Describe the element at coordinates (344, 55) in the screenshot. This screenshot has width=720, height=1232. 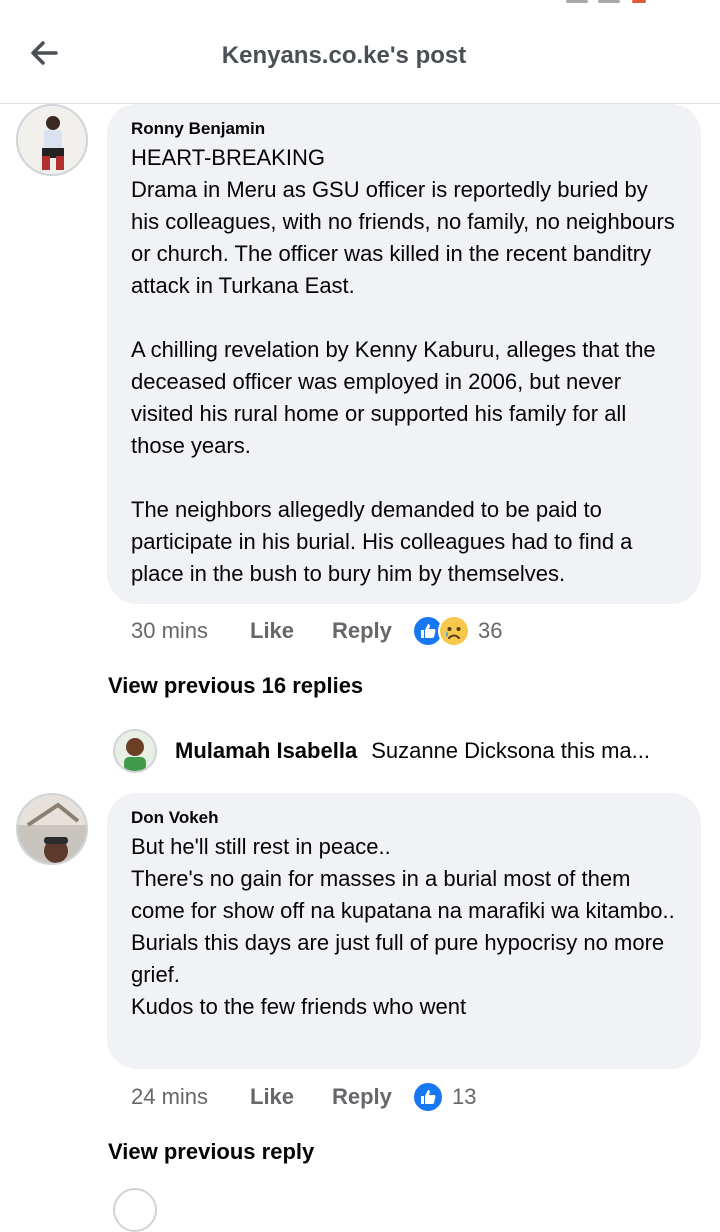
I see `page-title: Kenyans.co.ke's post` at that location.